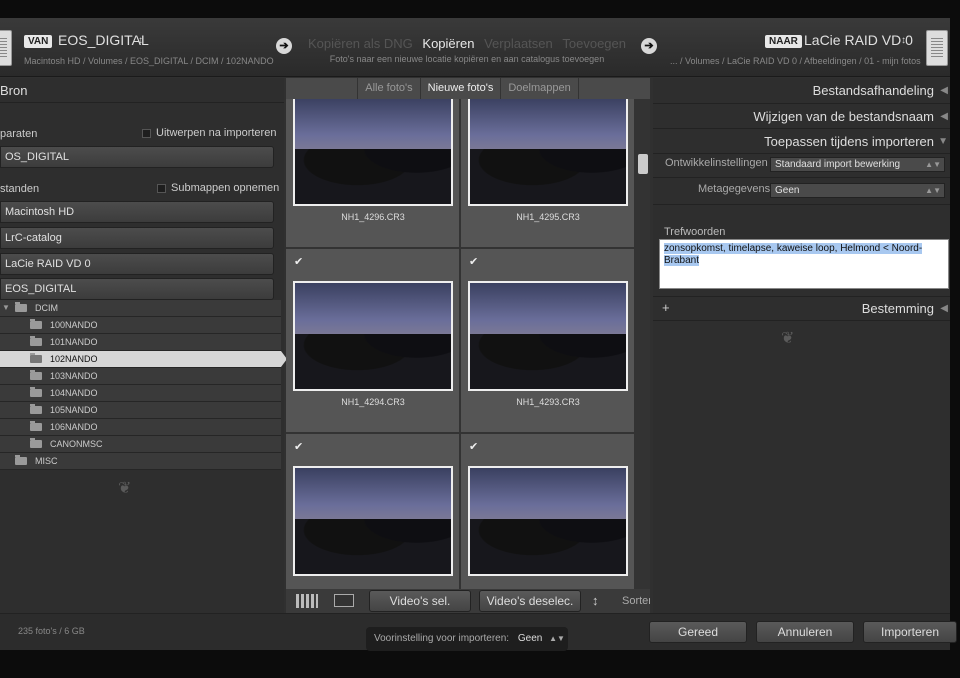 The height and width of the screenshot is (678, 960). Describe the element at coordinates (74, 427) in the screenshot. I see `tree-item-label: 106NANDO` at that location.